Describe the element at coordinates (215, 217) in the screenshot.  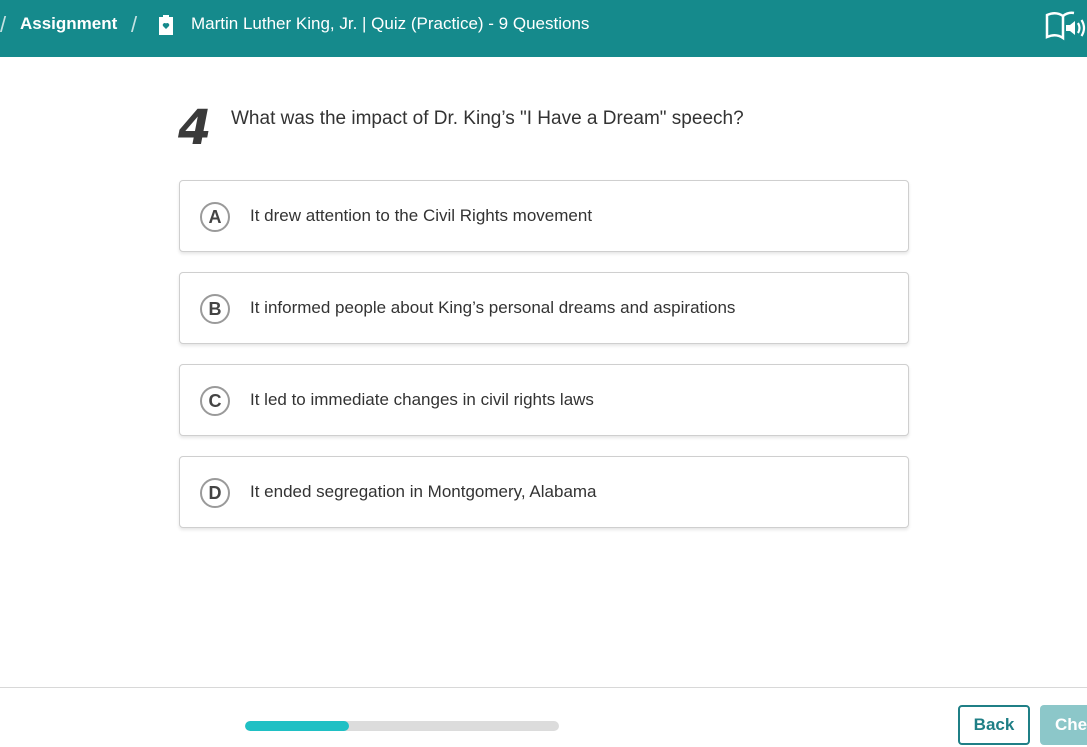
I see `option-letter: A` at that location.